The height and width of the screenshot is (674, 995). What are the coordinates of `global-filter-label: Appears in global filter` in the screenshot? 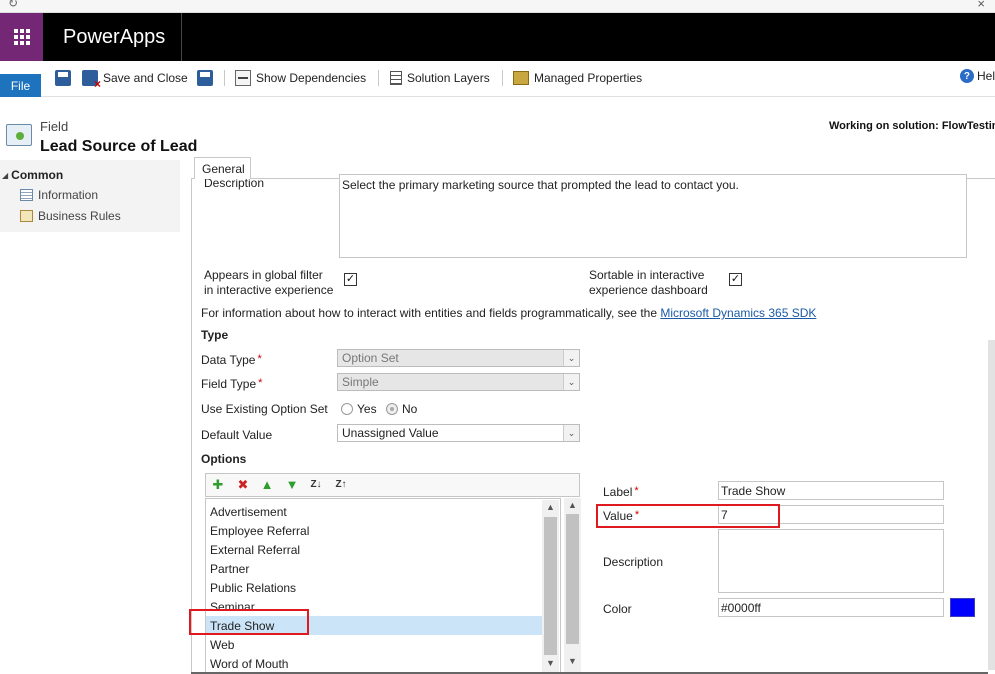 It's located at (263, 275).